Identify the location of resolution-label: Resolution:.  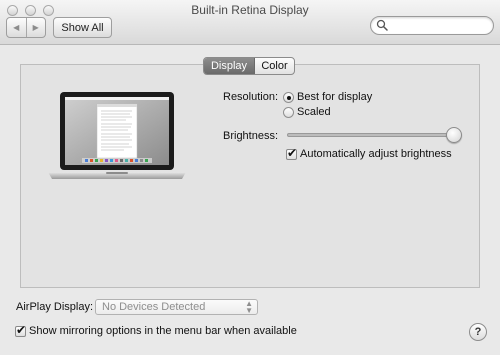
(251, 97).